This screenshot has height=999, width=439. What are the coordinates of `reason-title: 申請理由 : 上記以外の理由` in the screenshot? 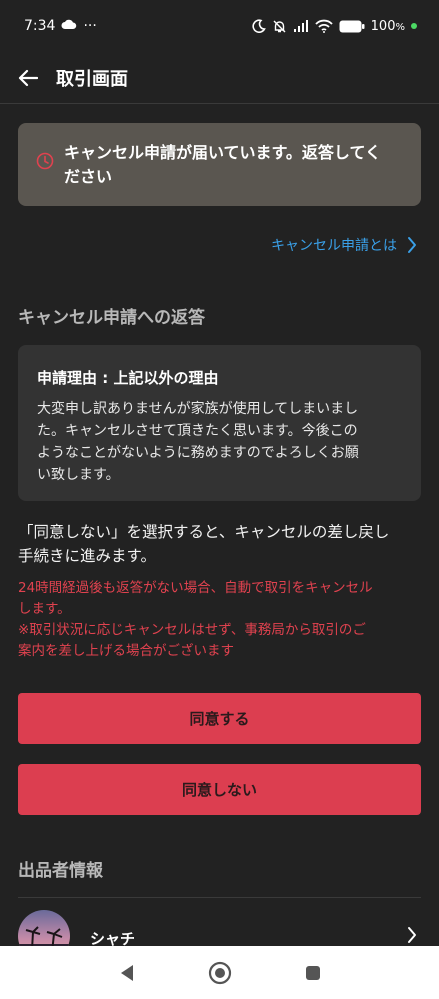 It's located at (128, 378).